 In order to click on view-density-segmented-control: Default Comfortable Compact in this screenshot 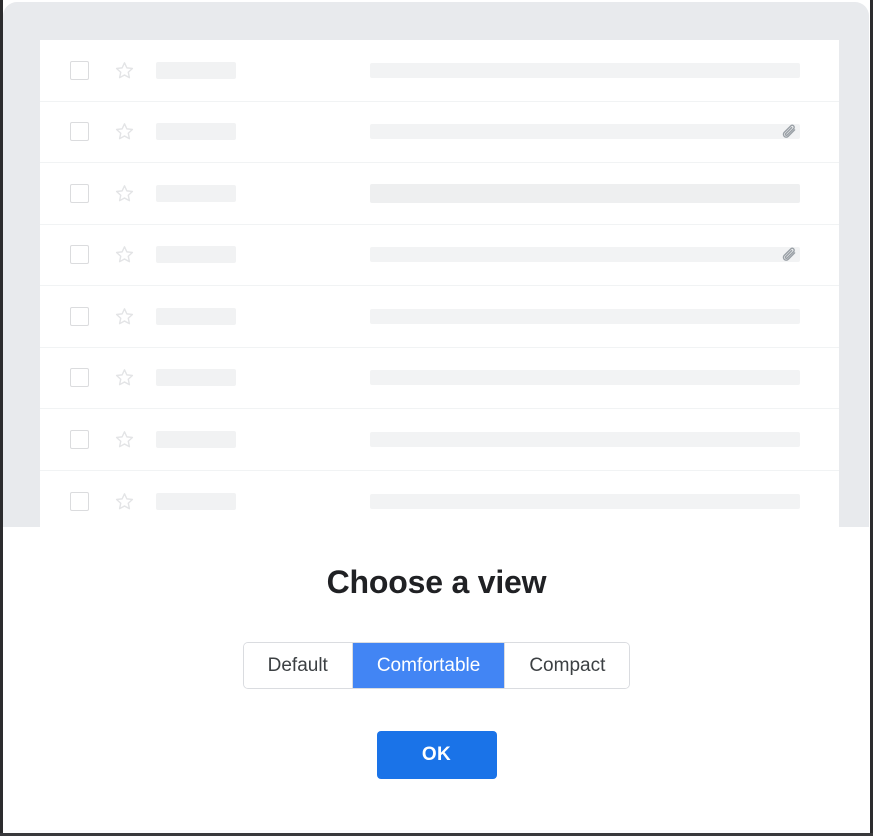, I will do `click(436, 665)`.